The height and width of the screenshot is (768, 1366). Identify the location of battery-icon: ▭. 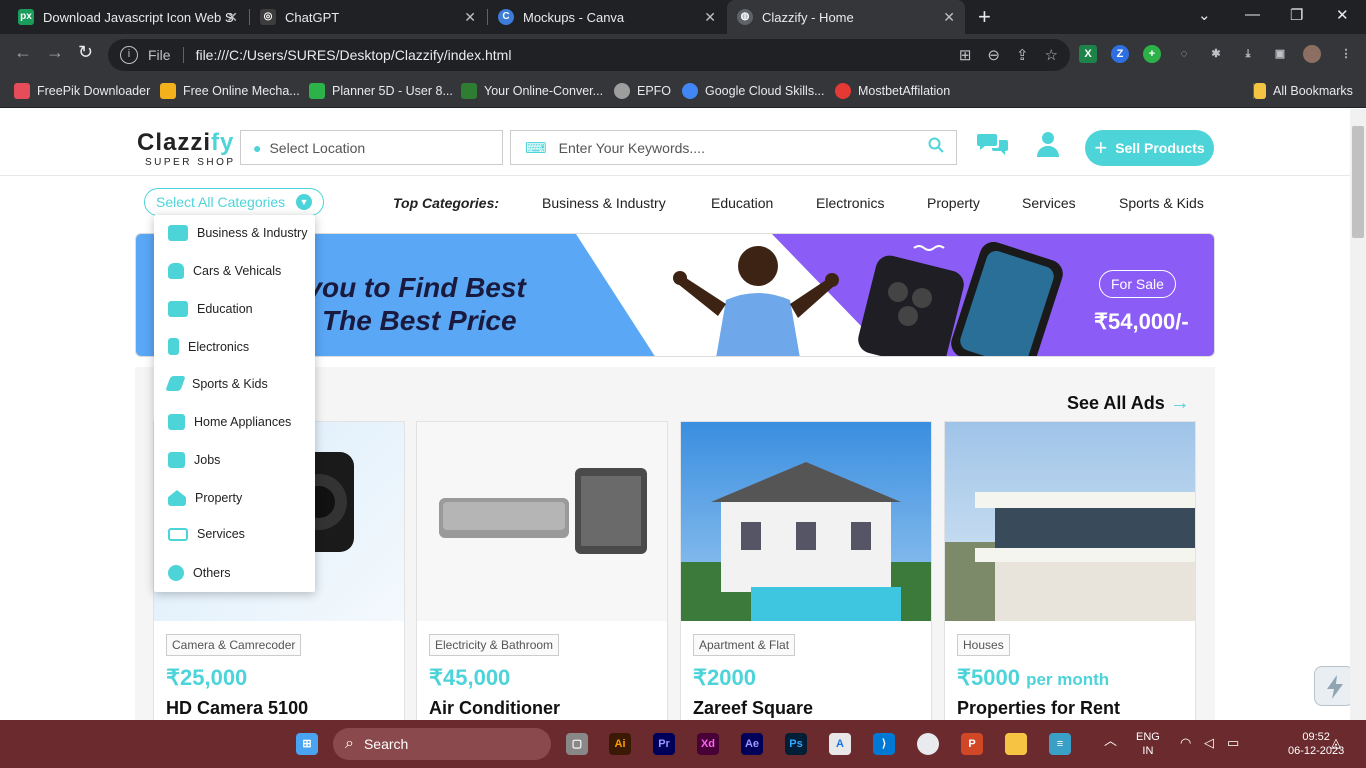
(1233, 743).